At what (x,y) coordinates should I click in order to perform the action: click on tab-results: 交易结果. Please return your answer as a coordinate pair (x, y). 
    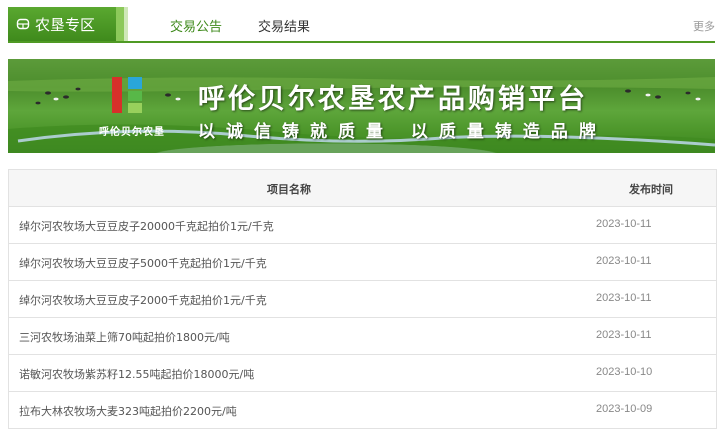
    Looking at the image, I should click on (284, 25).